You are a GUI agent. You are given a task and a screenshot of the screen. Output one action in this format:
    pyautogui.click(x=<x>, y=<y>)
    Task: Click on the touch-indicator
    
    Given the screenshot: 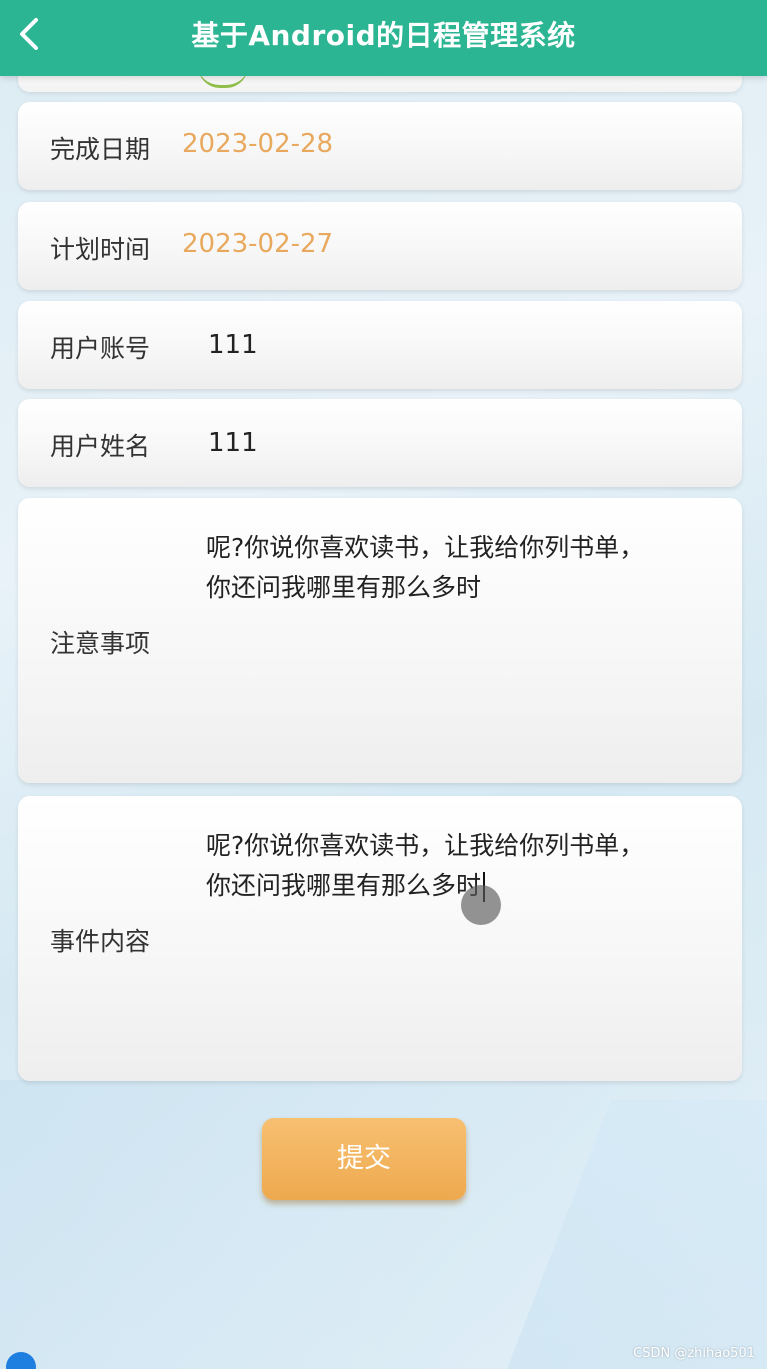 What is the action you would take?
    pyautogui.click(x=481, y=905)
    